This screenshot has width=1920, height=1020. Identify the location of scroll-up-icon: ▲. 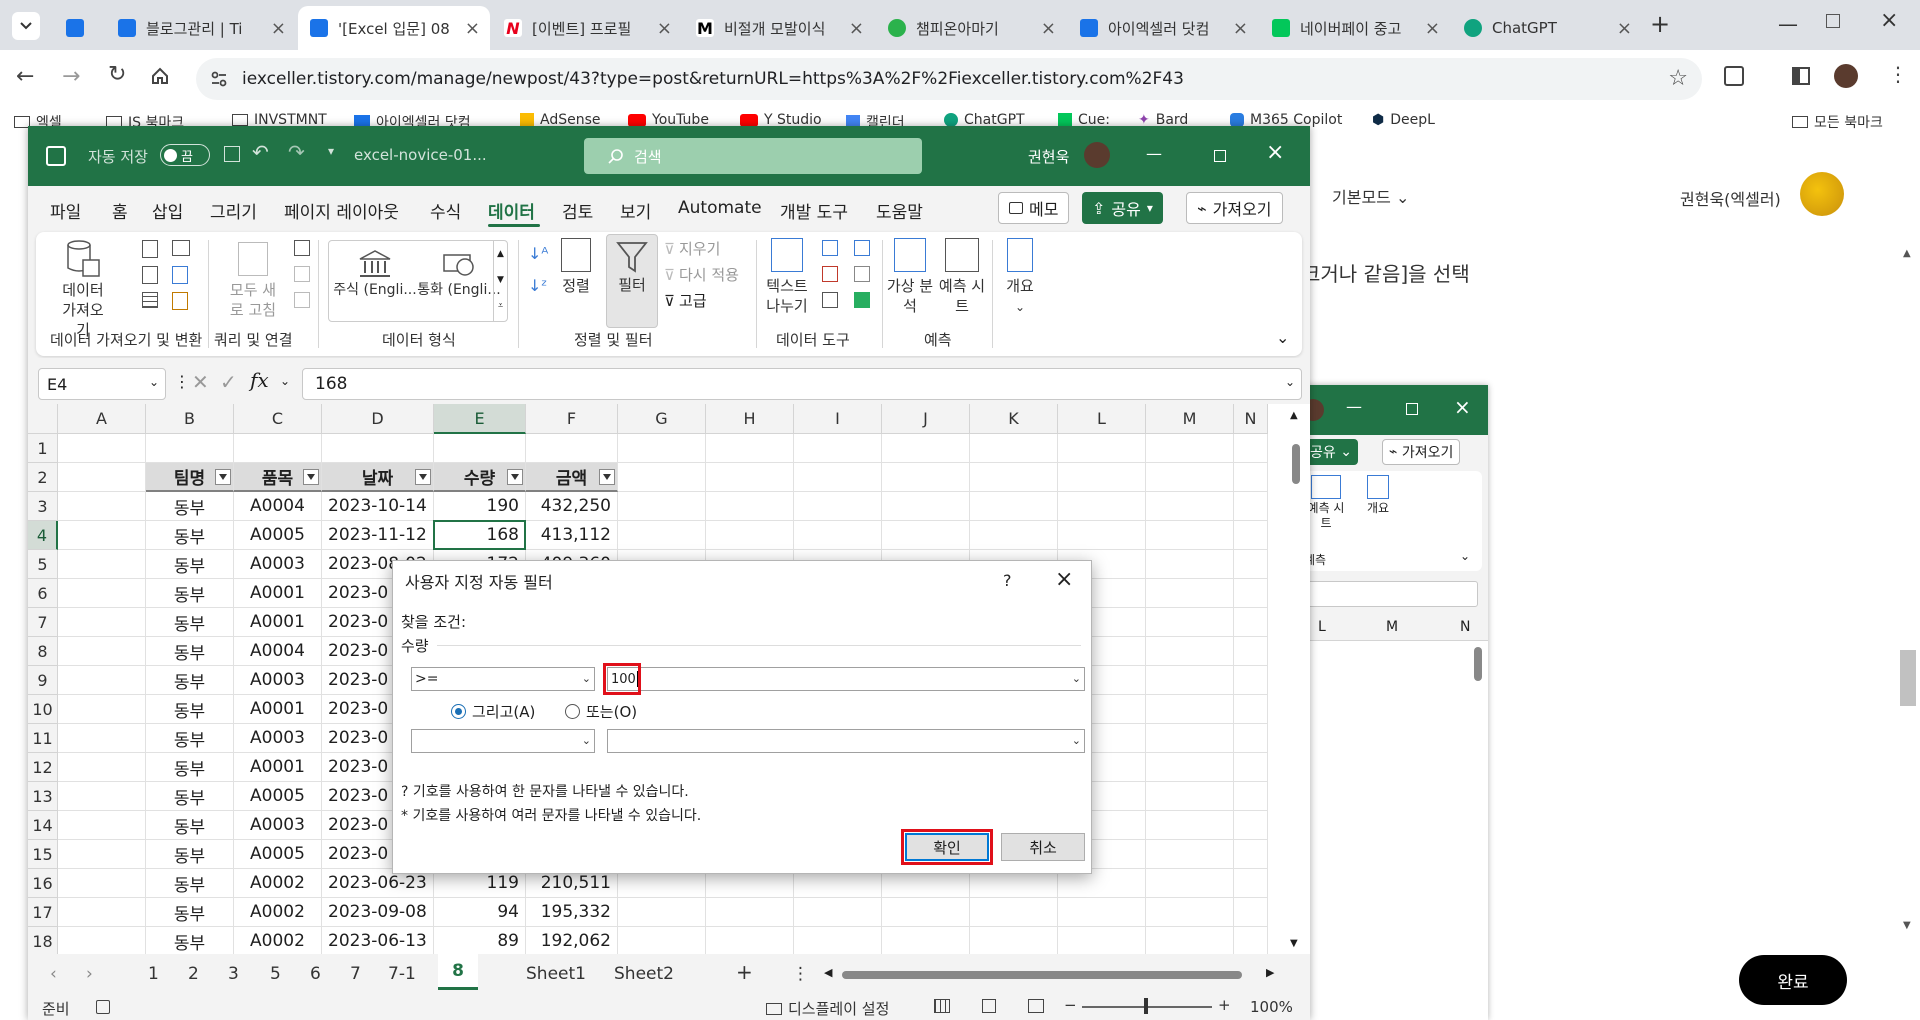
(1294, 415).